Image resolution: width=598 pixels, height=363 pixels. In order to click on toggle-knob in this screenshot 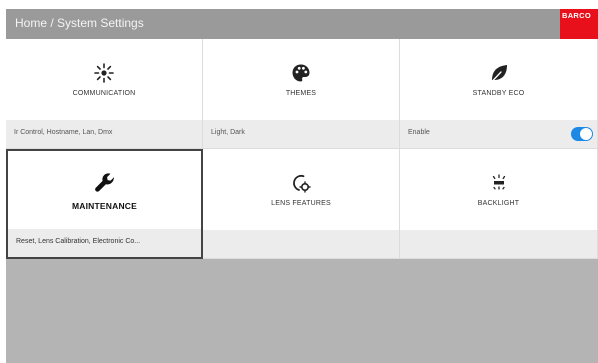, I will do `click(586, 134)`.